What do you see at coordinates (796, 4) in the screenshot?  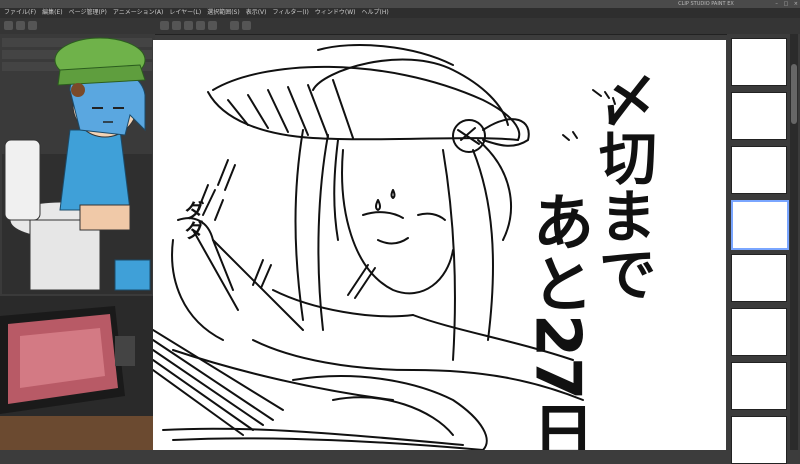 I see `close-icon: ×` at bounding box center [796, 4].